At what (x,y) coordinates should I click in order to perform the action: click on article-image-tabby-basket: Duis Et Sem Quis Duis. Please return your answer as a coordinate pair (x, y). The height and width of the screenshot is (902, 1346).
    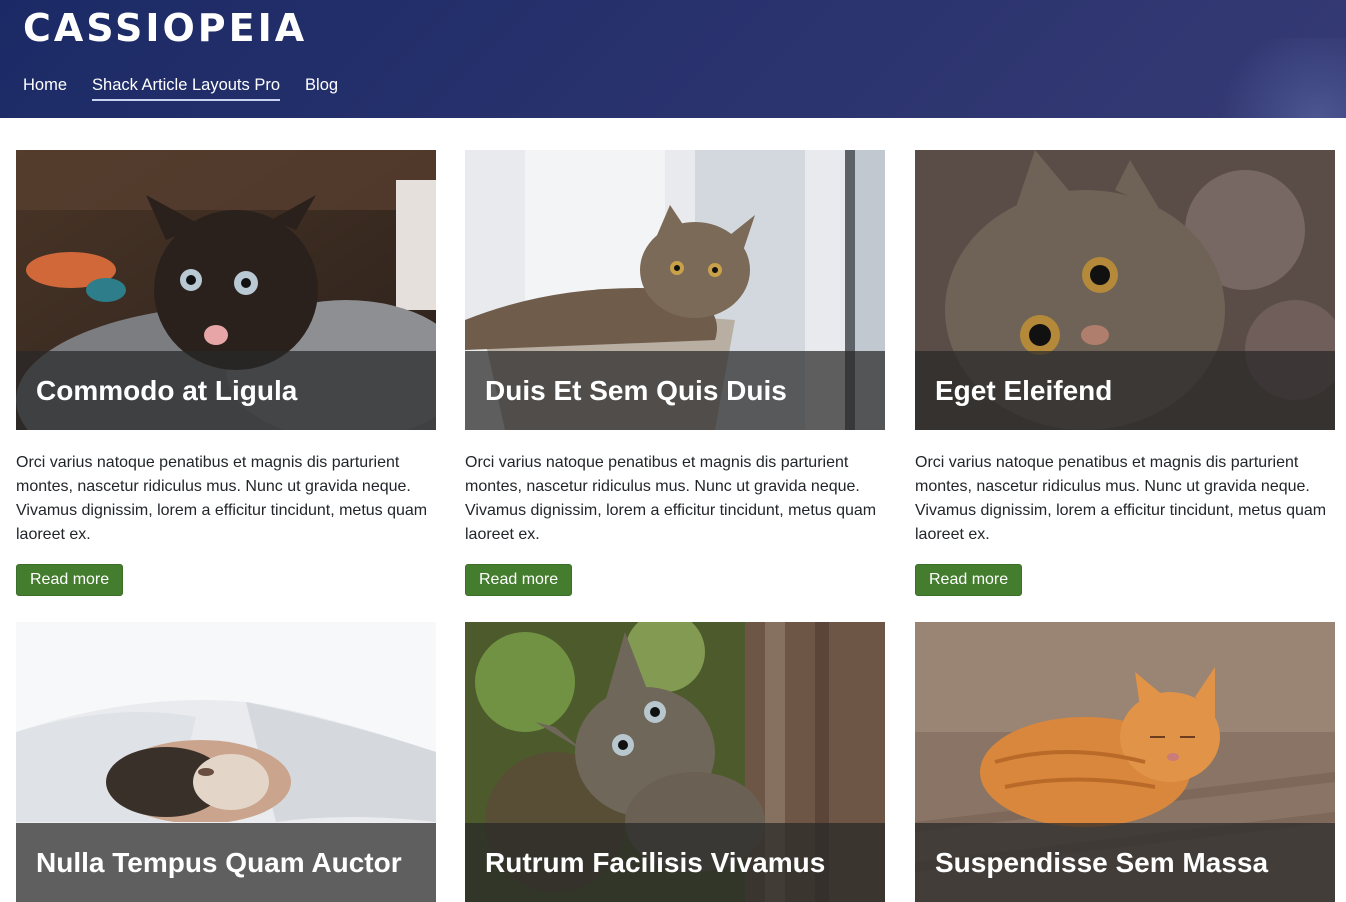
    Looking at the image, I should click on (675, 290).